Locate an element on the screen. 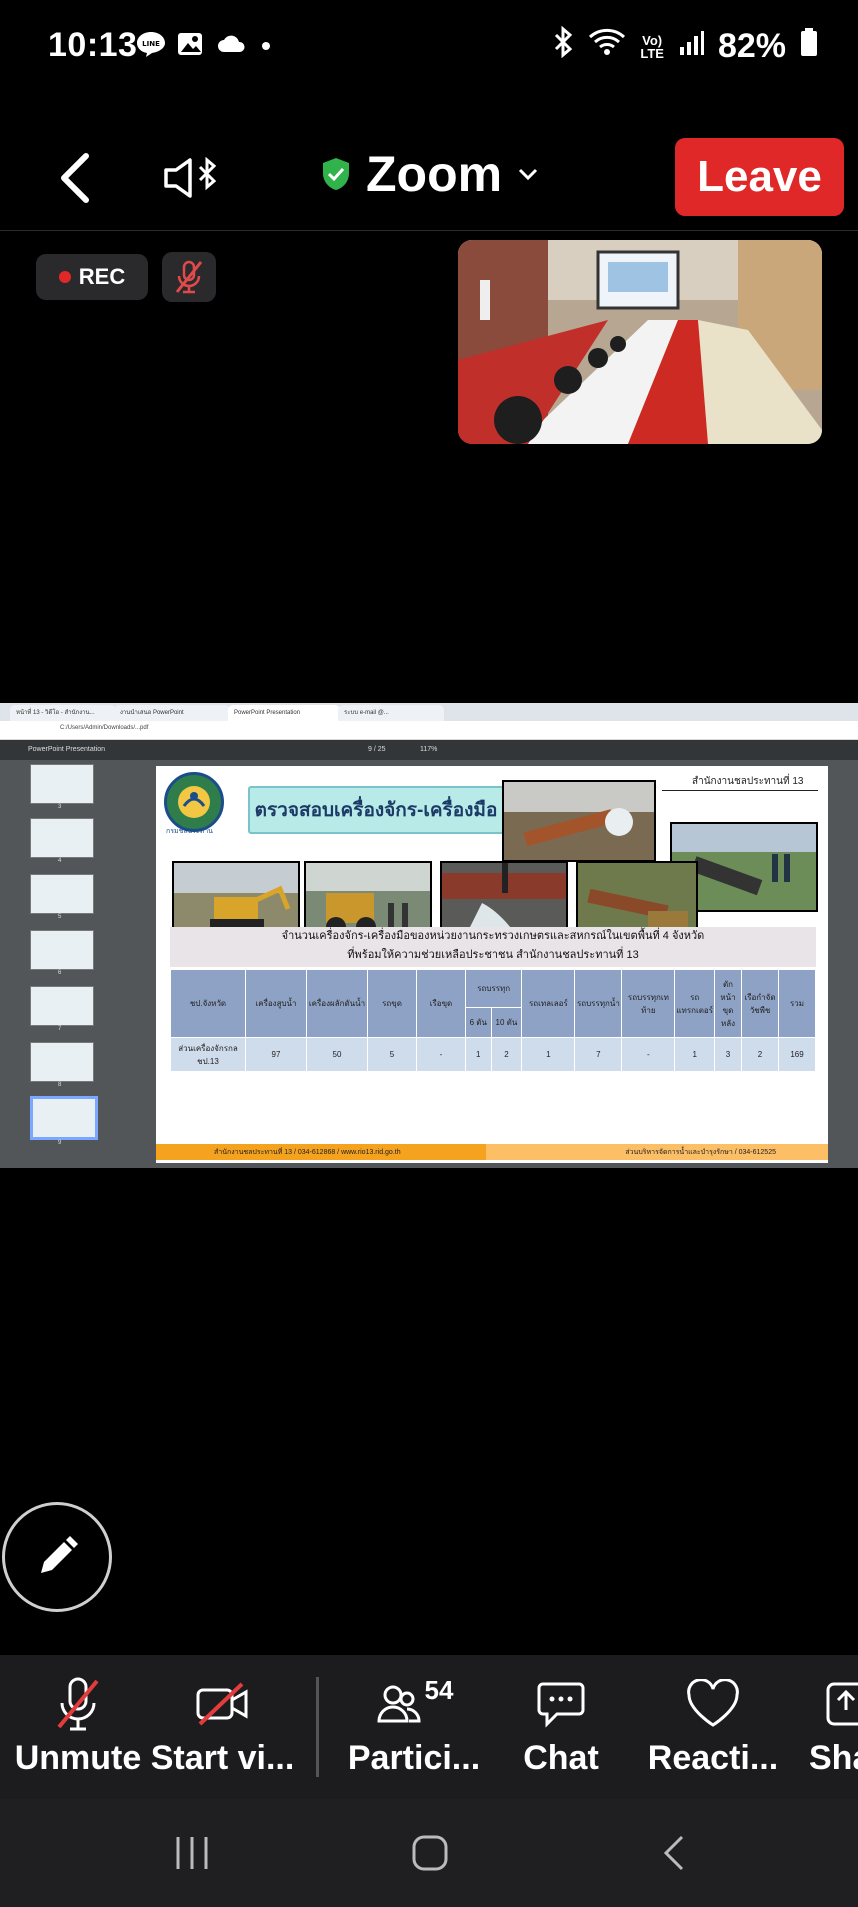 The width and height of the screenshot is (858, 1907). pdf-toolbar: PowerPoint Presentation 9 / 25 117% is located at coordinates (429, 750).